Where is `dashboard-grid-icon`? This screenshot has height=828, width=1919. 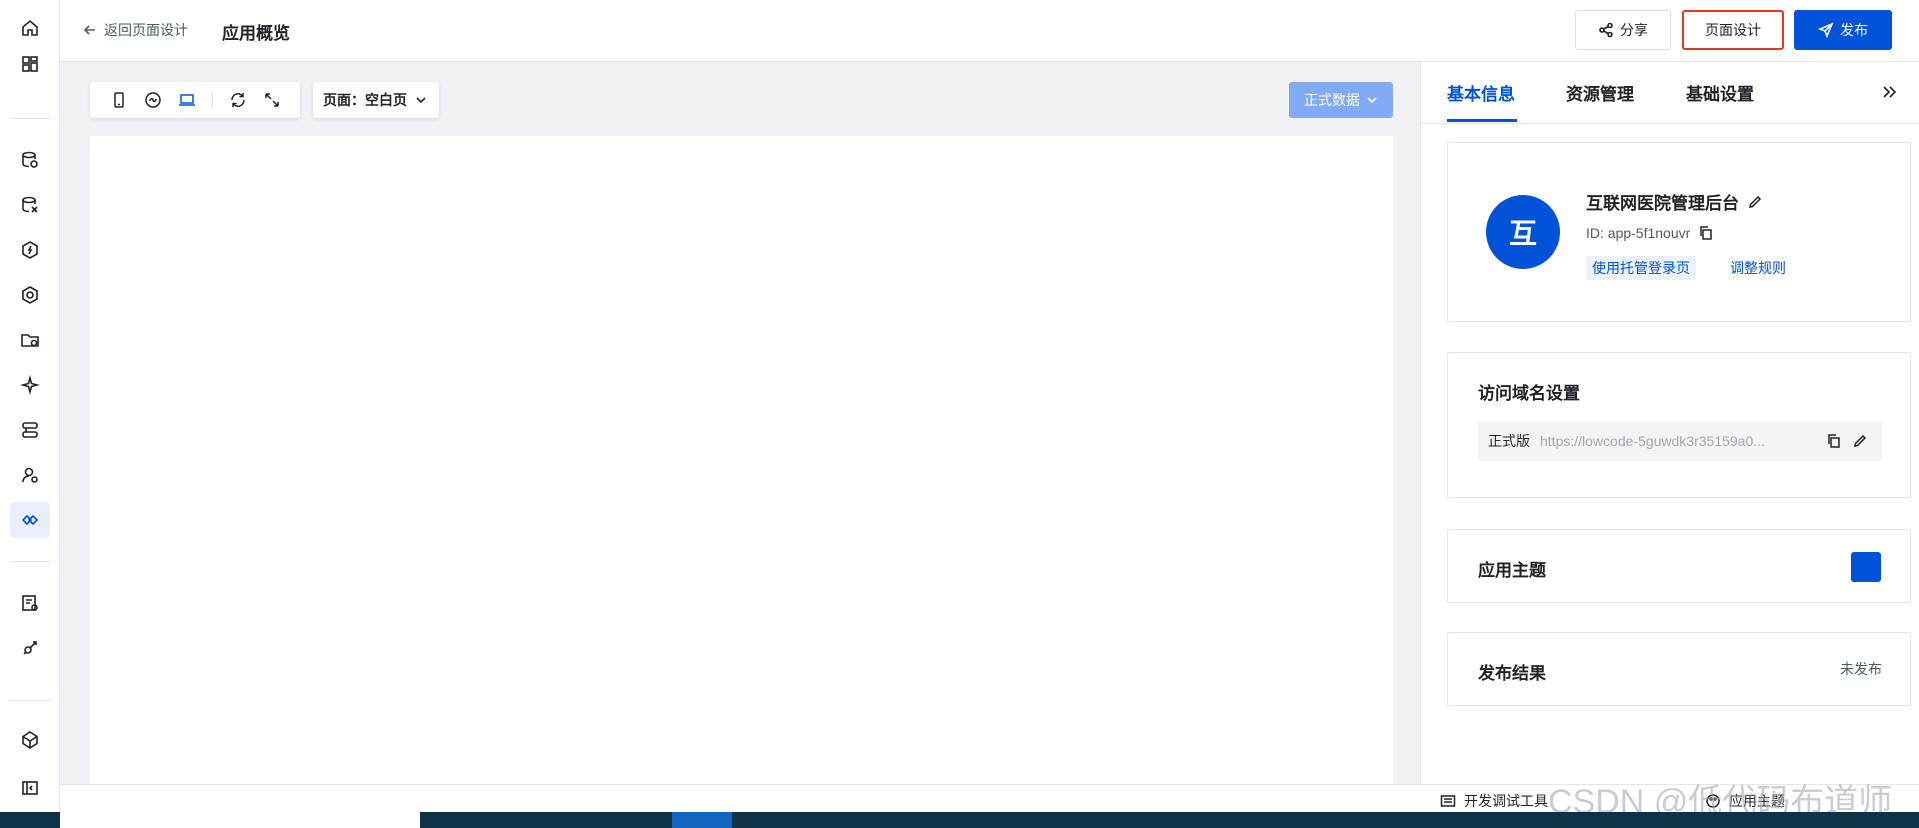 dashboard-grid-icon is located at coordinates (30, 64).